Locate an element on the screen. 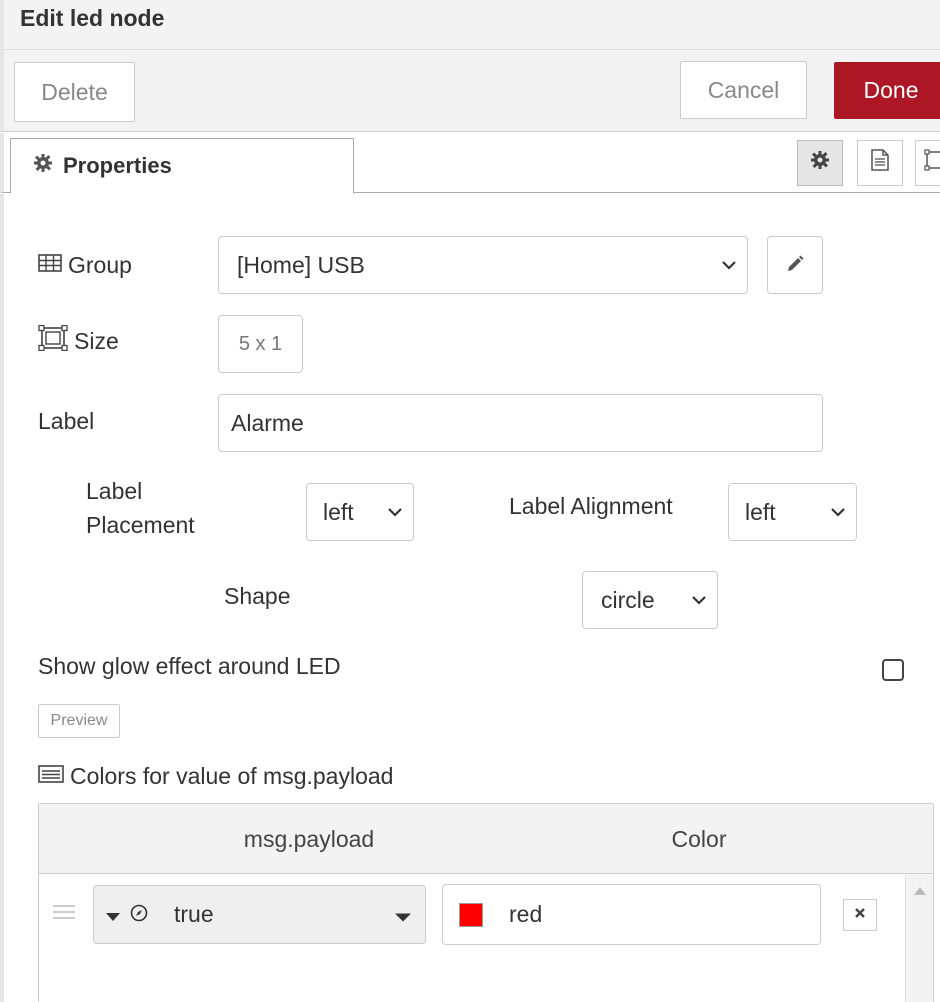 The height and width of the screenshot is (1002, 940). payload-typed-input: true is located at coordinates (259, 914).